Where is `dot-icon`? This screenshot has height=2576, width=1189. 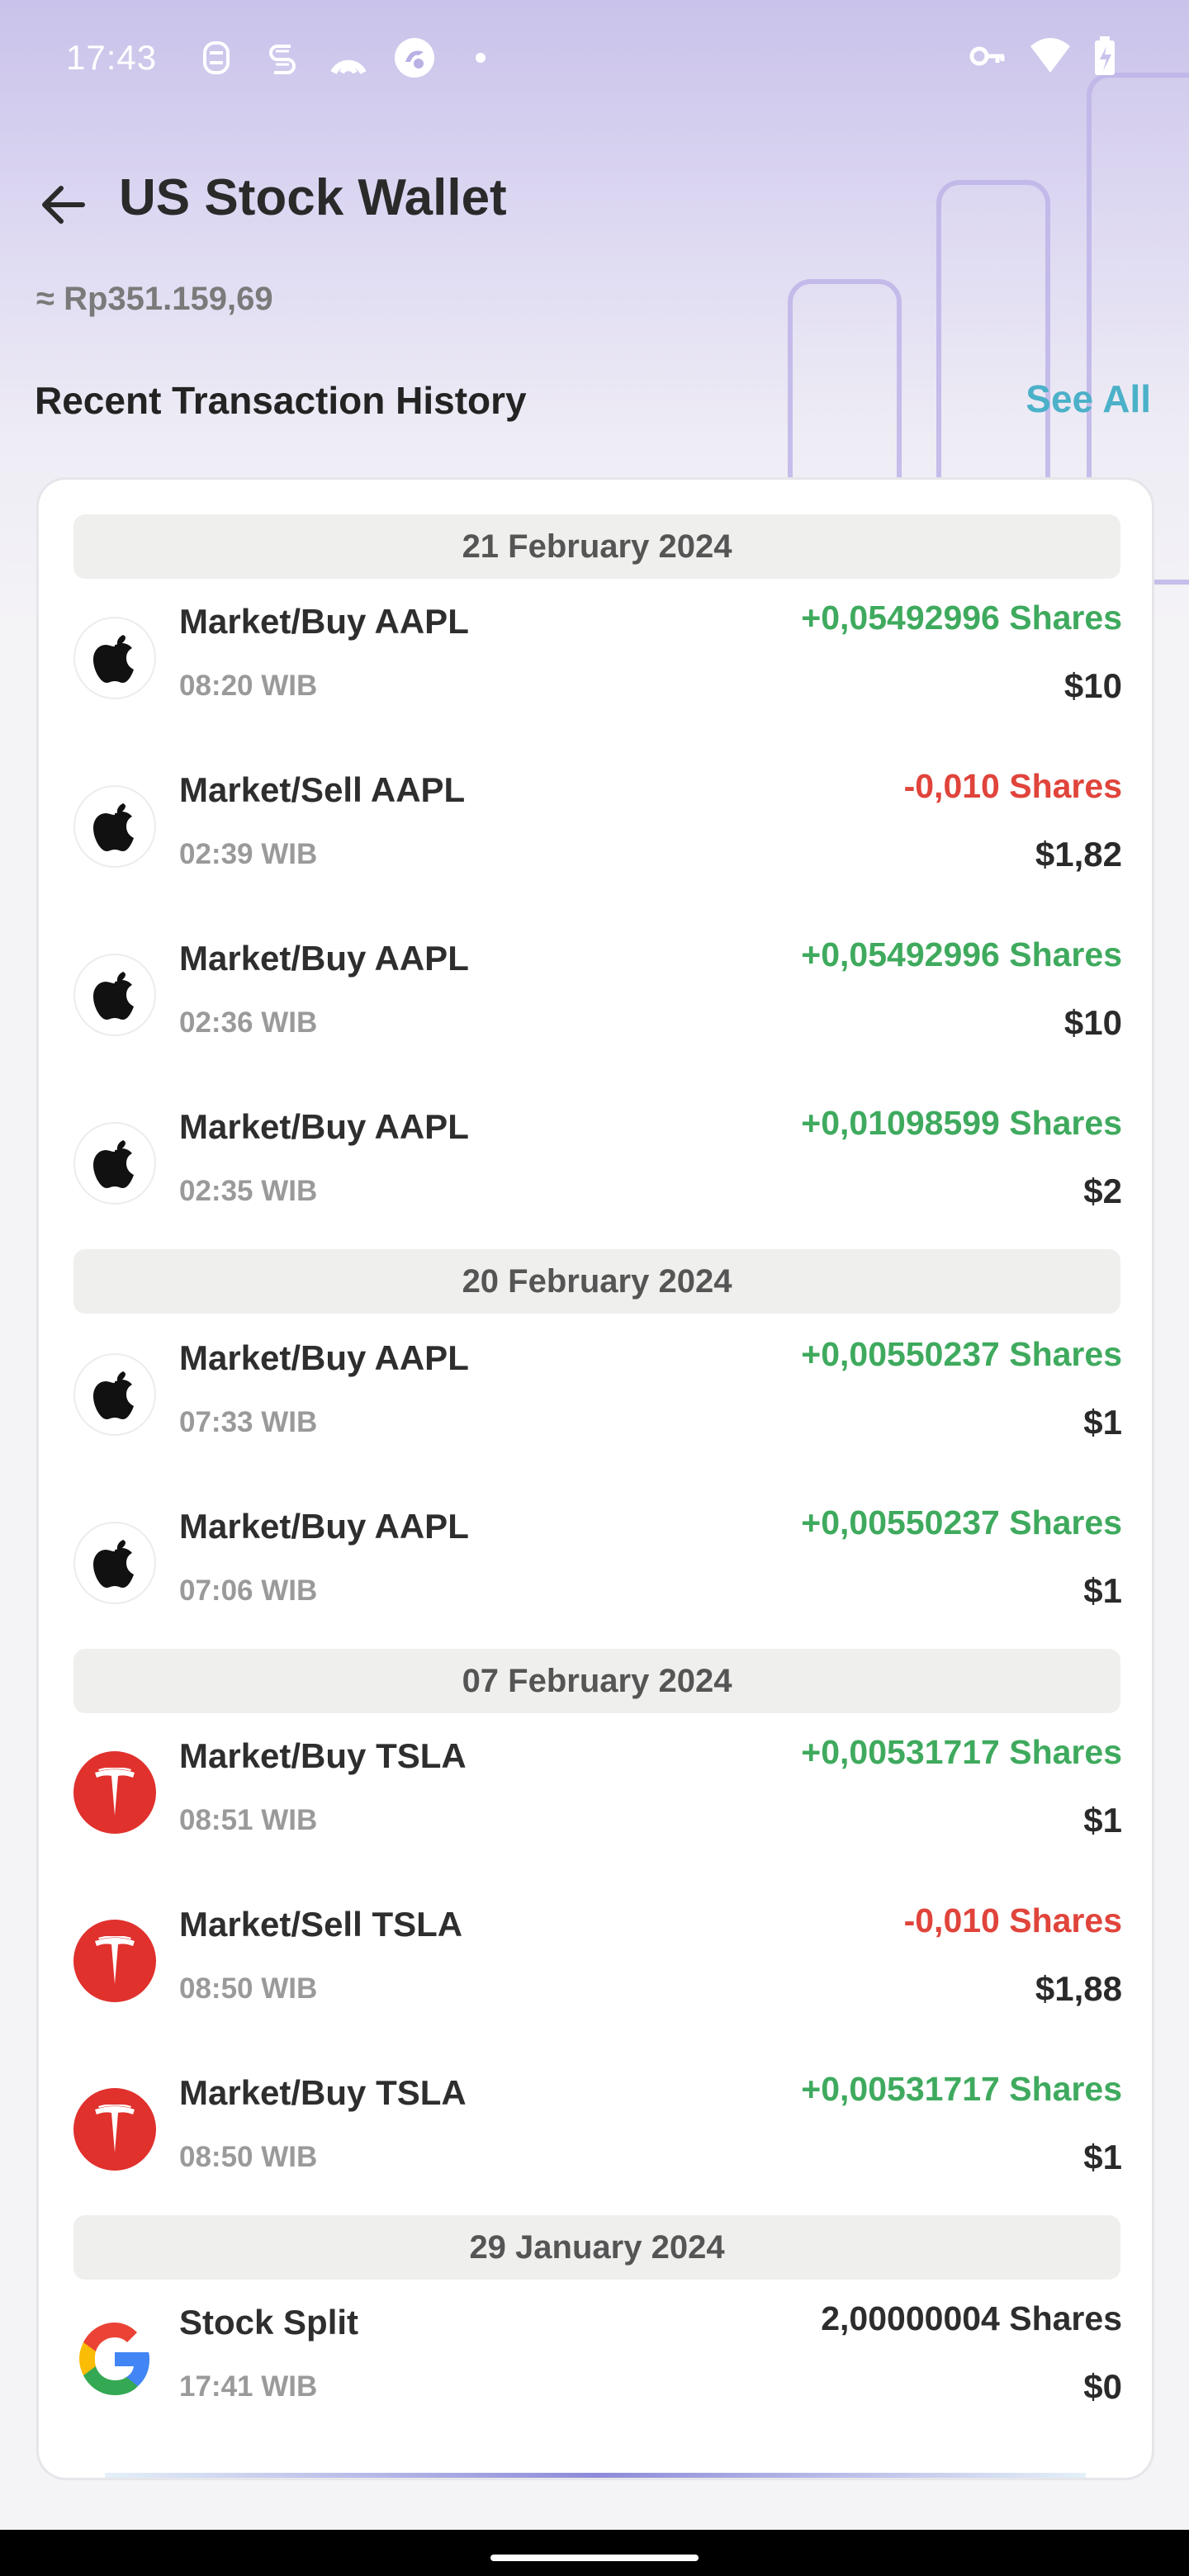
dot-icon is located at coordinates (480, 57).